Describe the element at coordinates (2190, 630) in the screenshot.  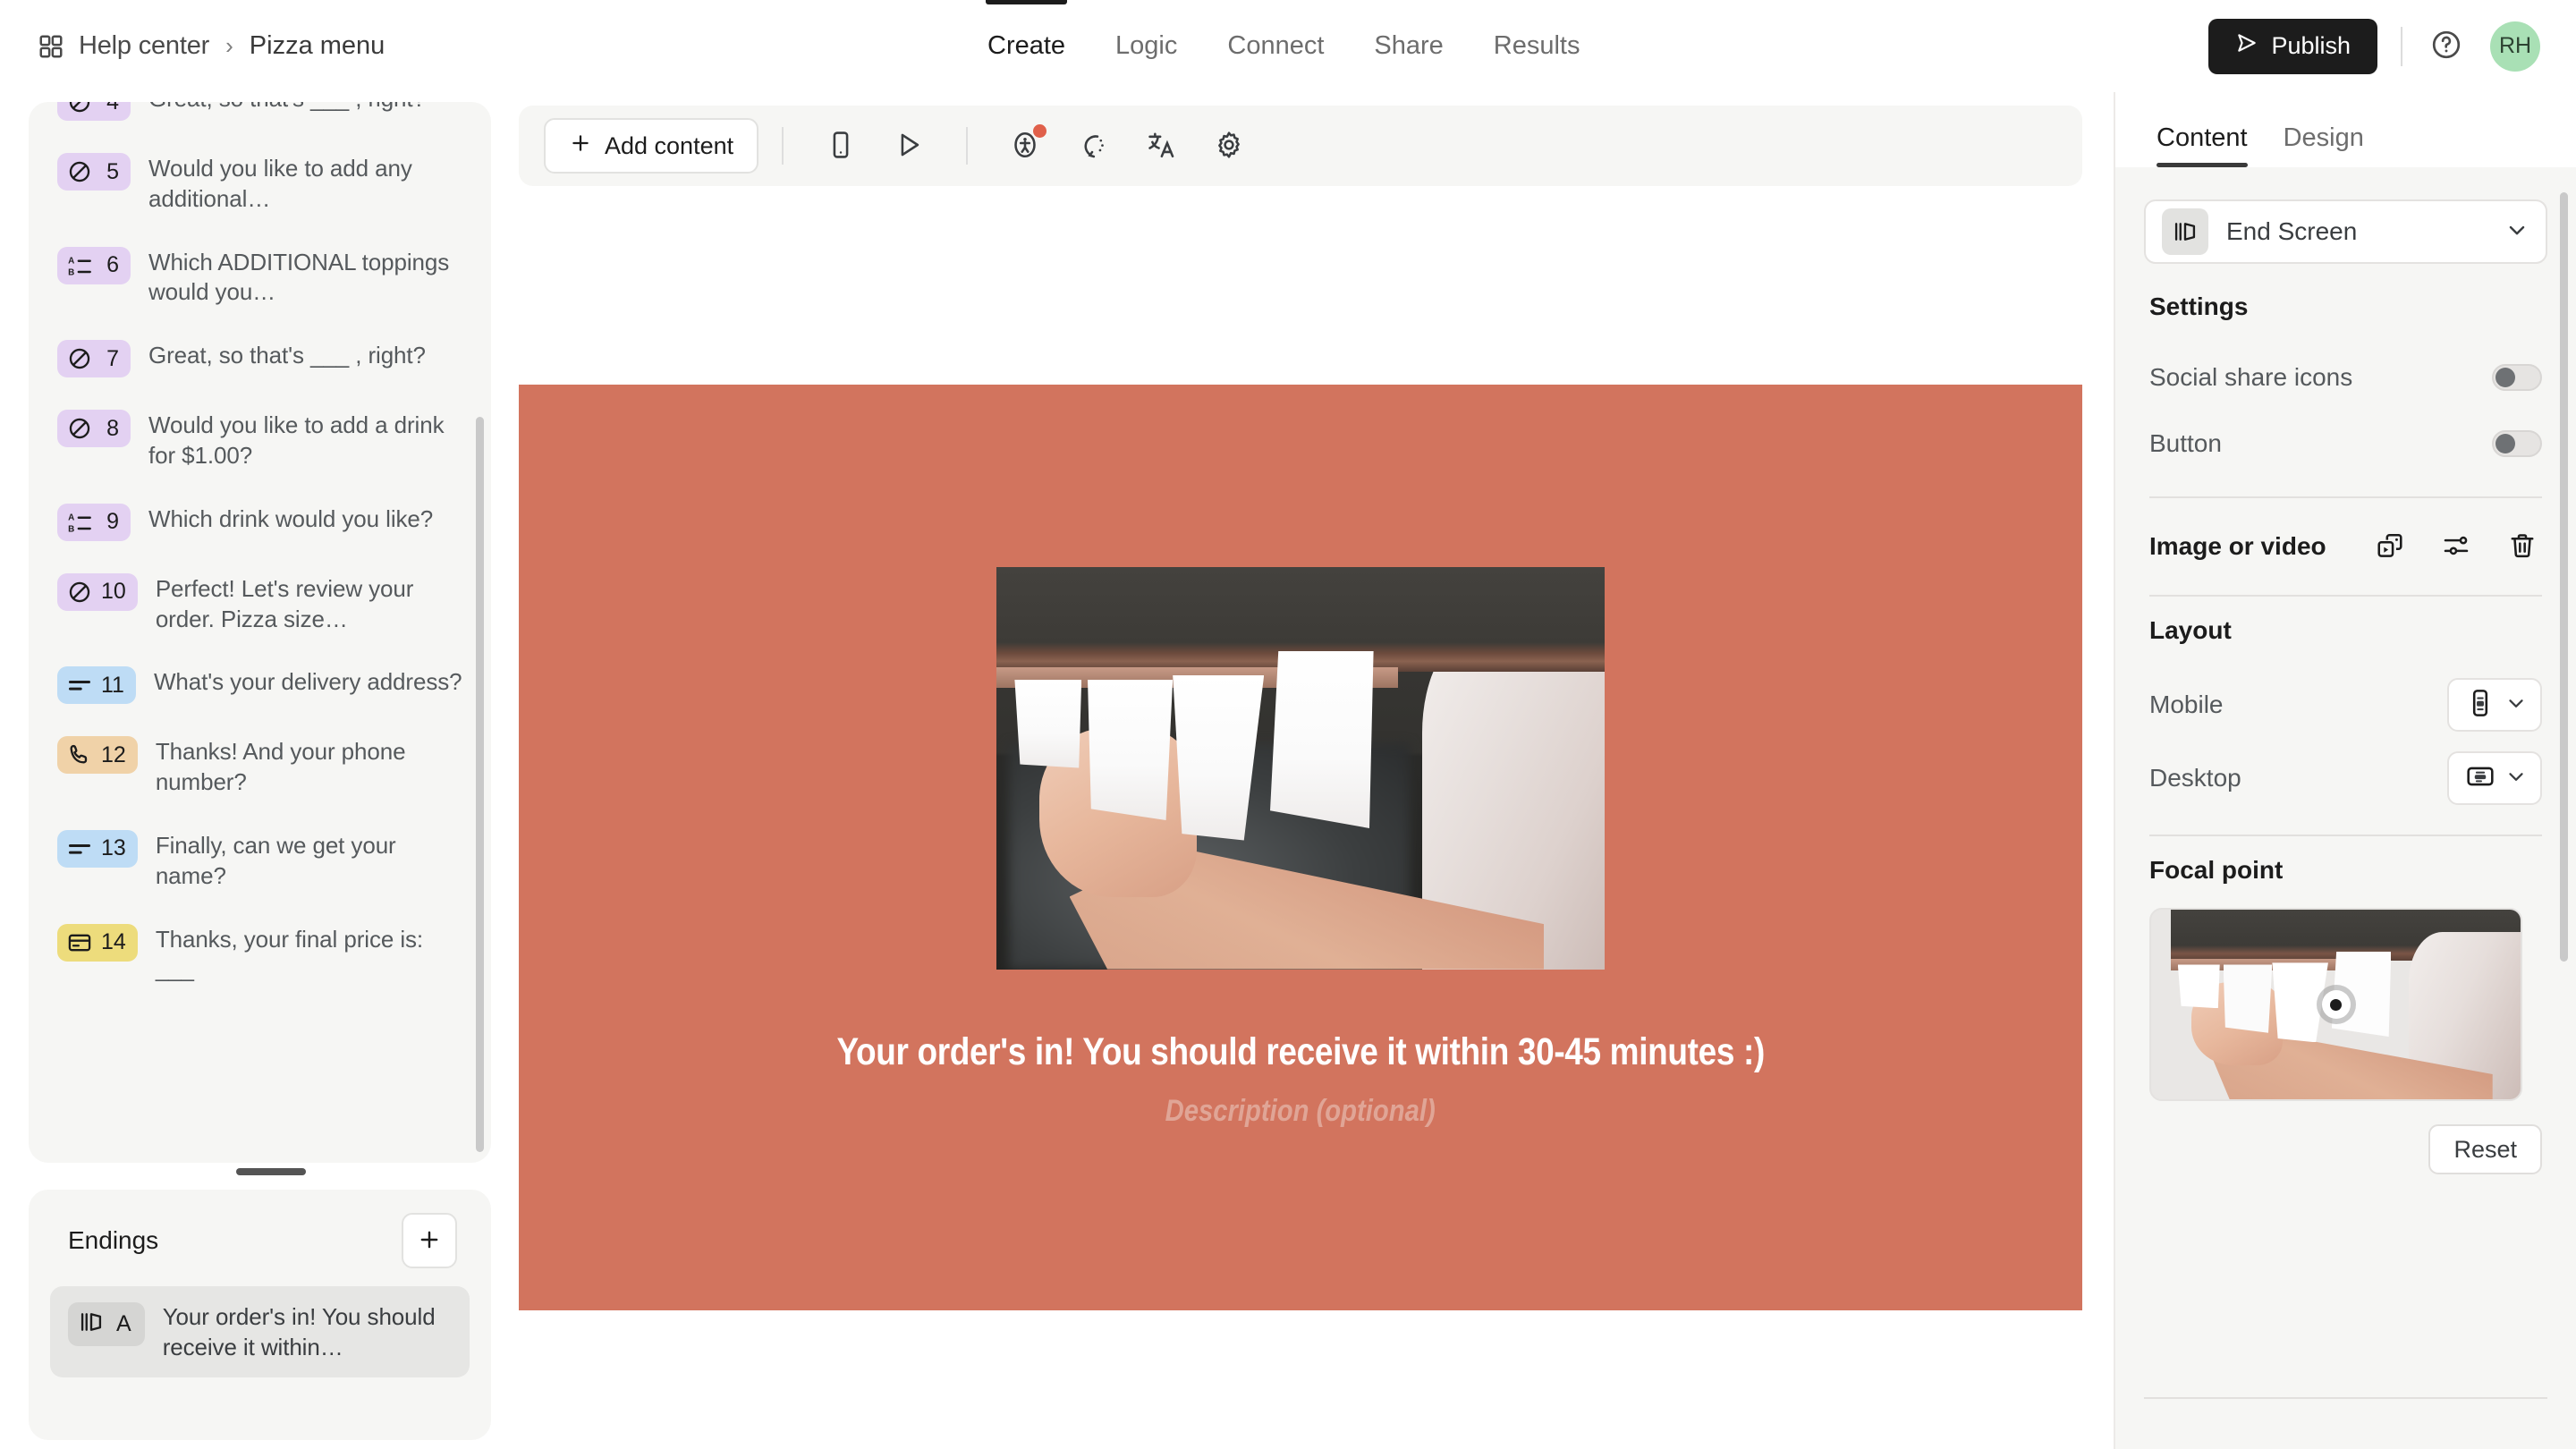
I see `layout-title: Layout` at that location.